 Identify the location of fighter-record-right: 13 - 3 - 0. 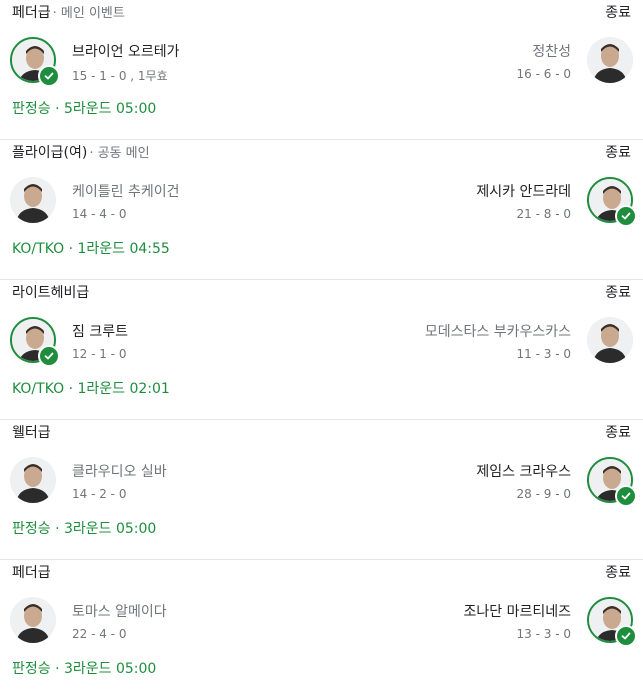
(543, 634).